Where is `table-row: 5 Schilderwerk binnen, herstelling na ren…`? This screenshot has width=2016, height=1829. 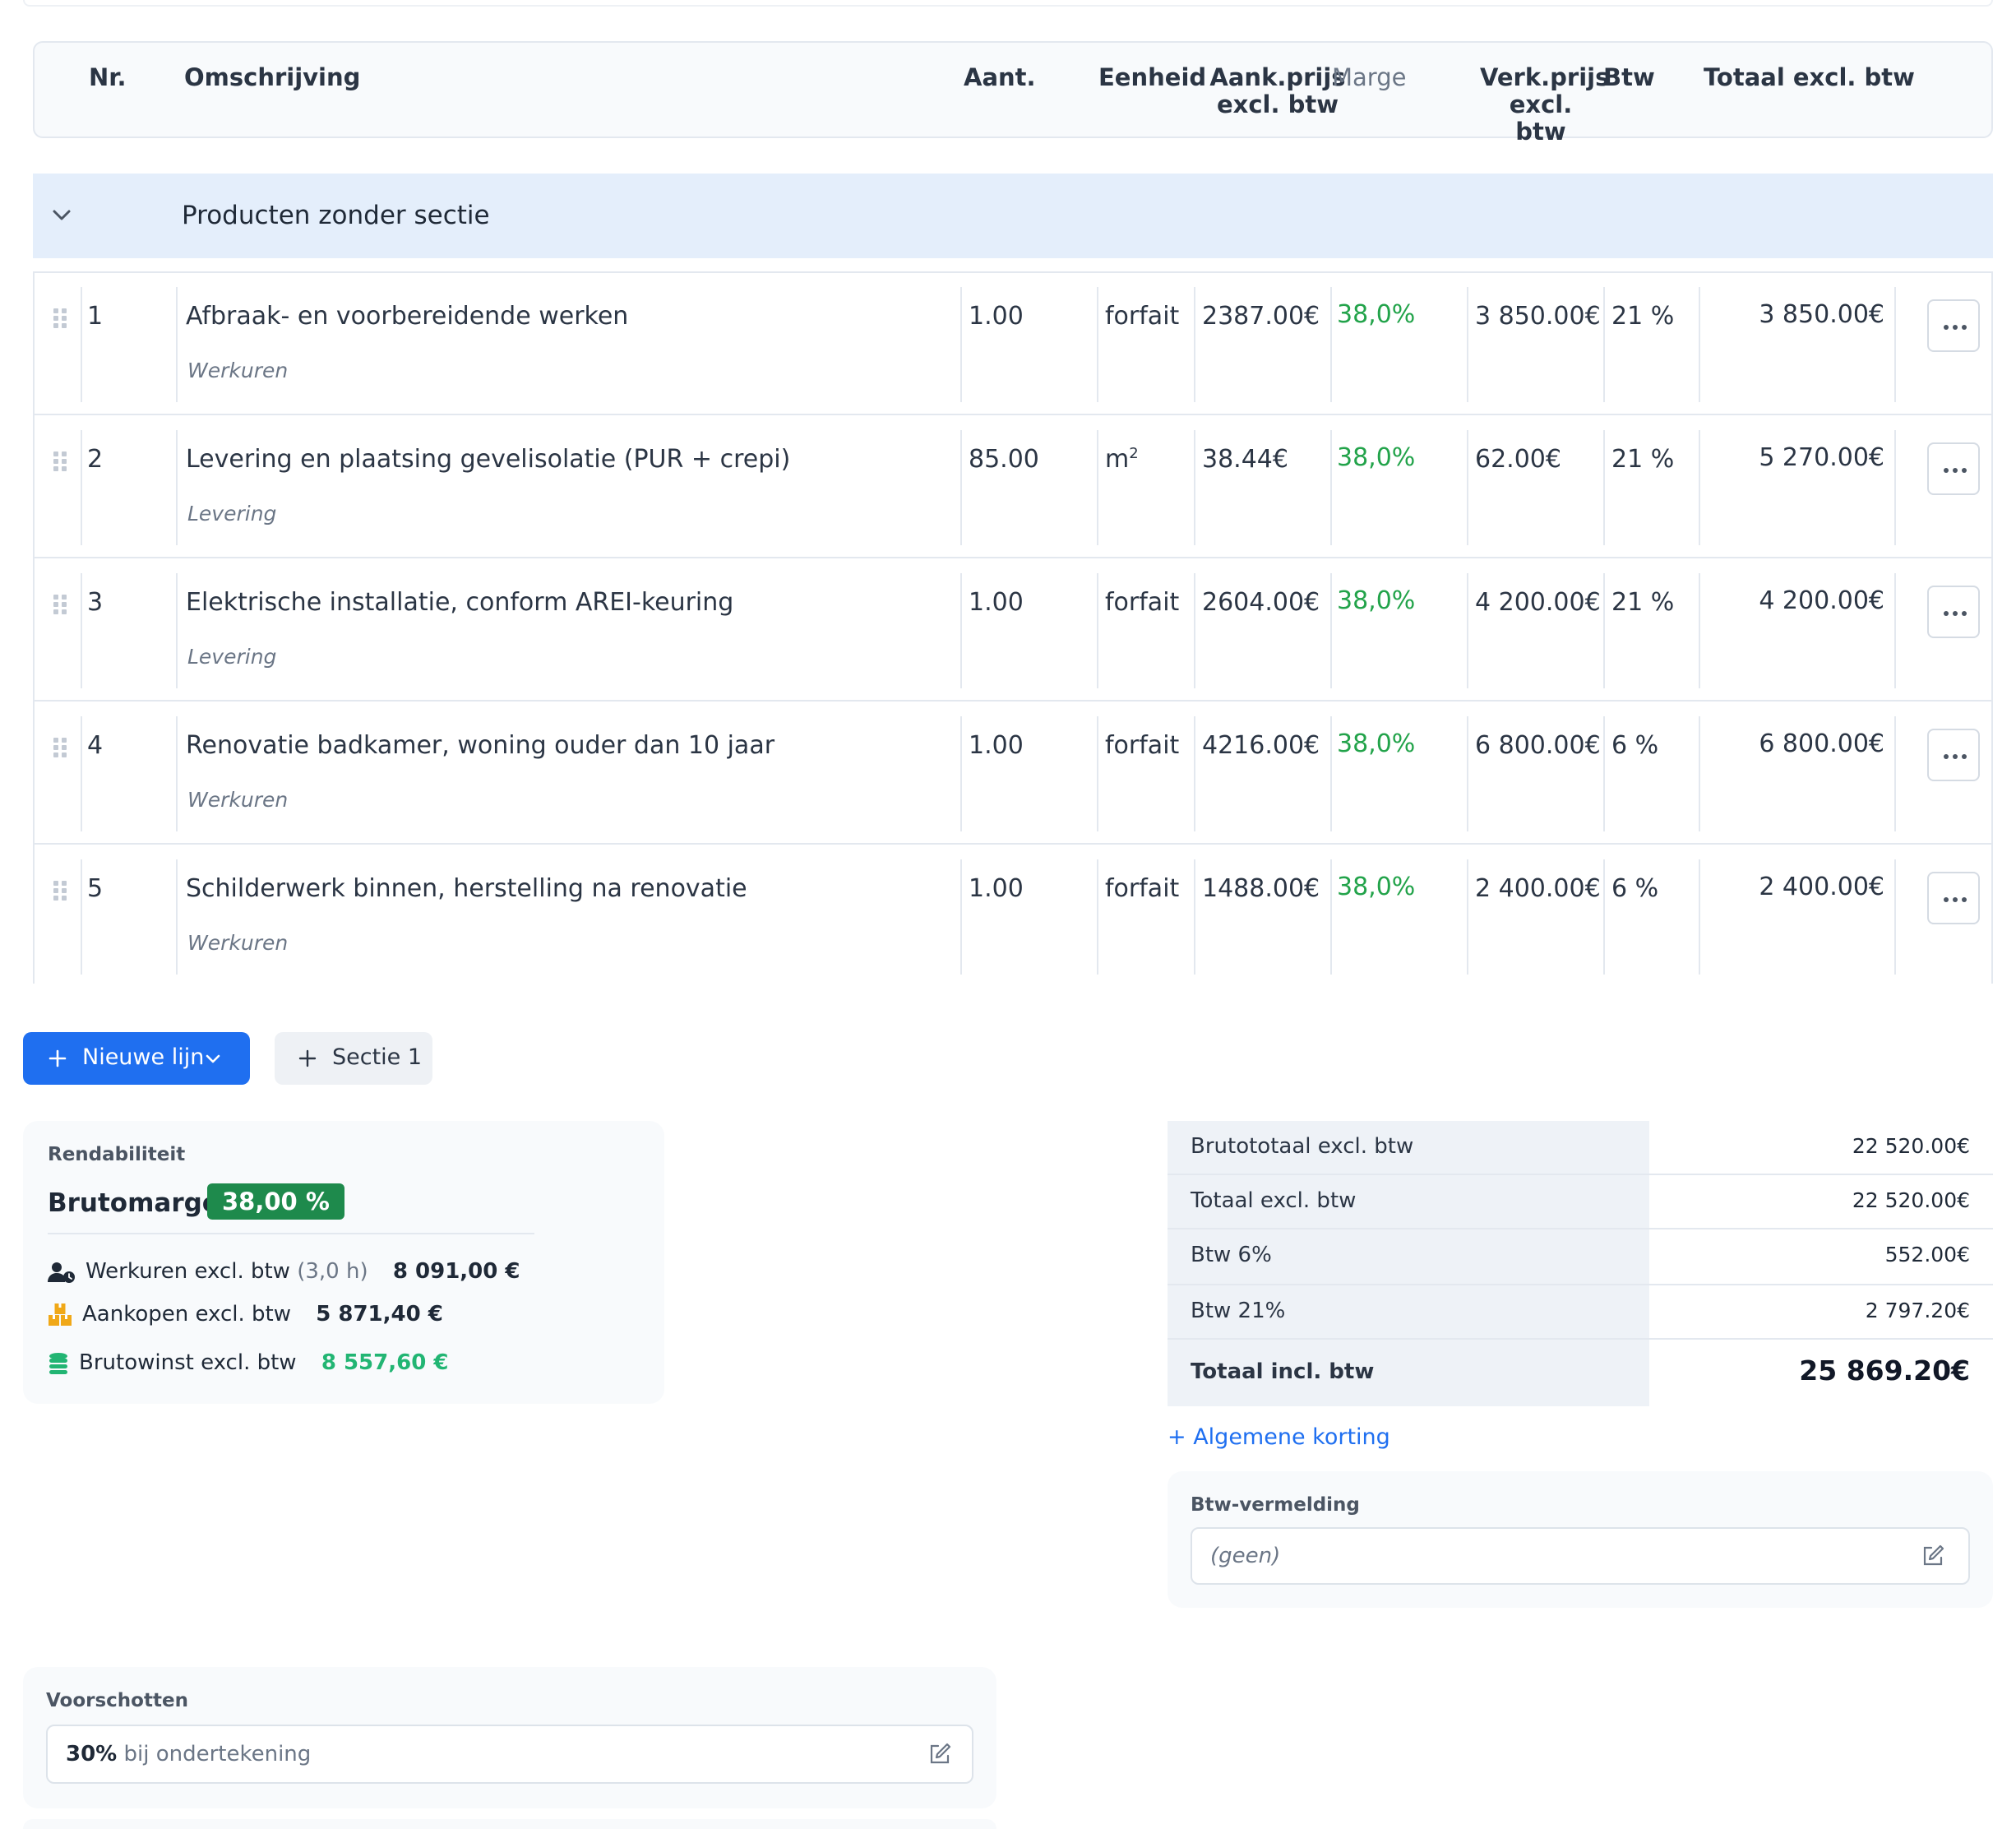 table-row: 5 Schilderwerk binnen, herstelling na ren… is located at coordinates (1013, 916).